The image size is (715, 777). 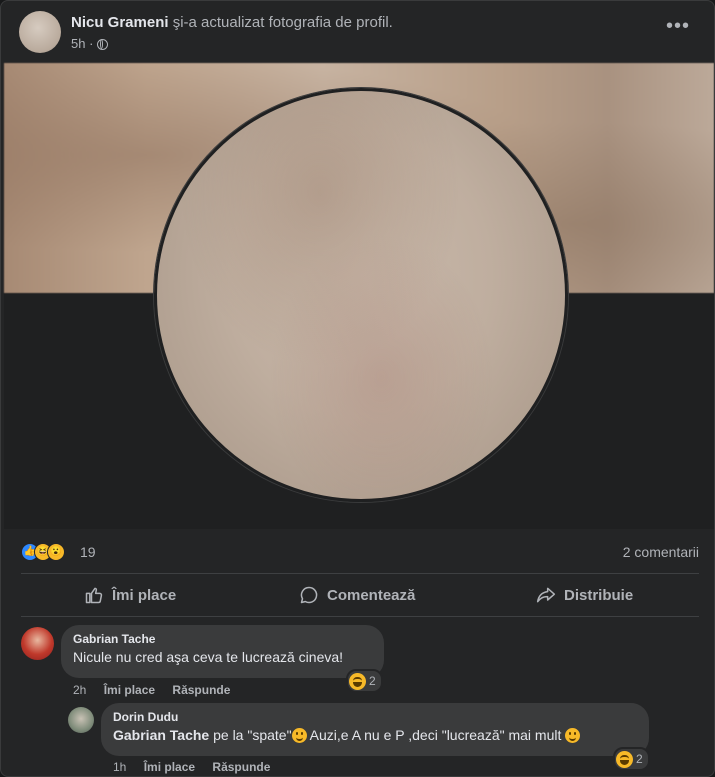 I want to click on thumbs-up-icon, so click(x=94, y=595).